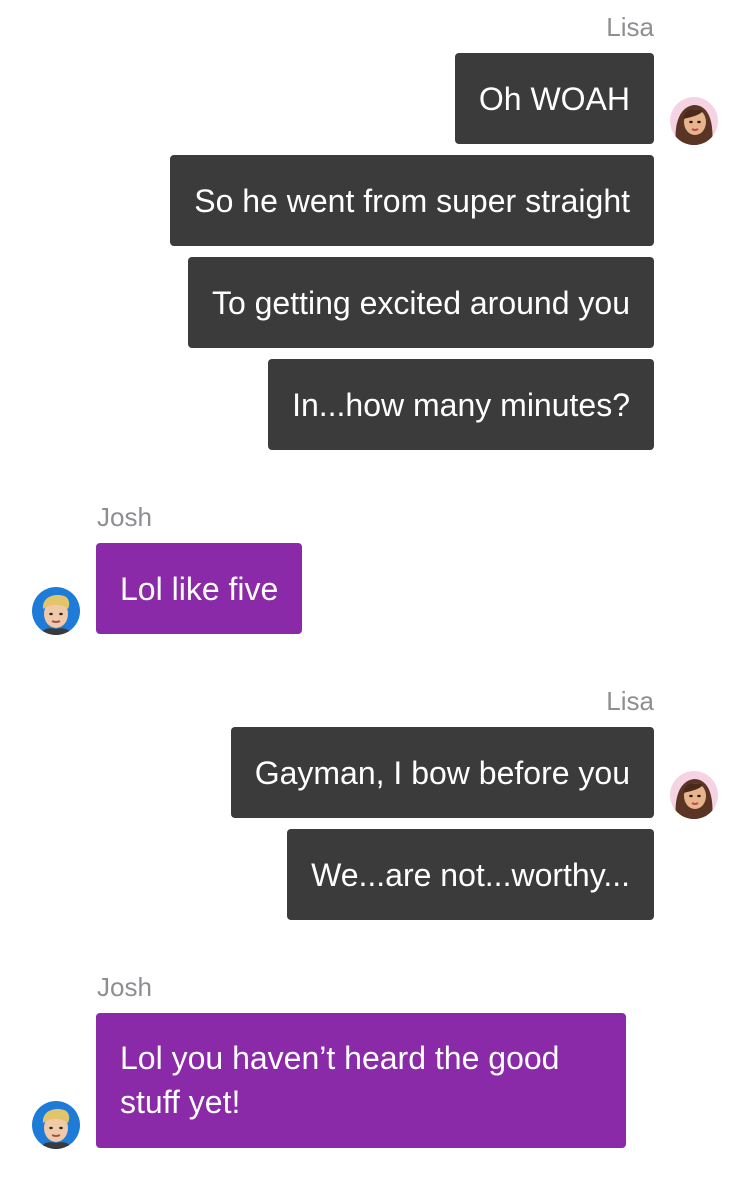 This screenshot has width=750, height=1193. Describe the element at coordinates (442, 772) in the screenshot. I see `message-bubble-lisa: Gayman, I bow before you` at that location.